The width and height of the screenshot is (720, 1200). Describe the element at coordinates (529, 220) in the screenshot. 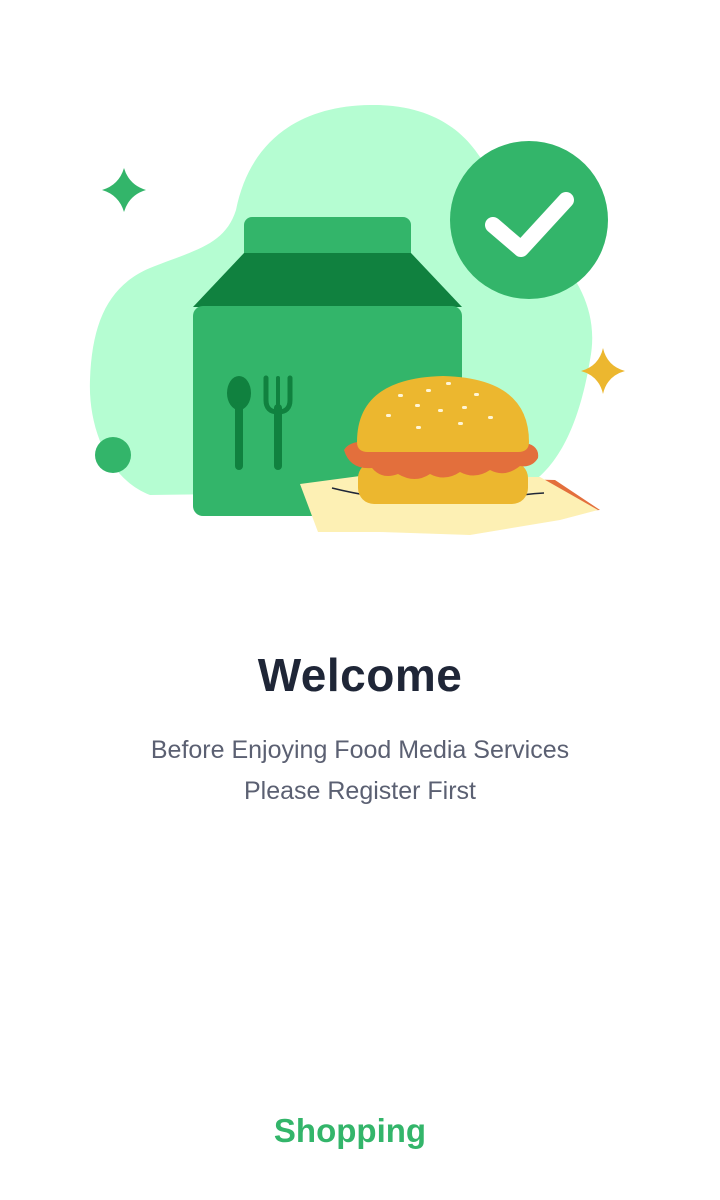

I see `check-circle-icon` at that location.